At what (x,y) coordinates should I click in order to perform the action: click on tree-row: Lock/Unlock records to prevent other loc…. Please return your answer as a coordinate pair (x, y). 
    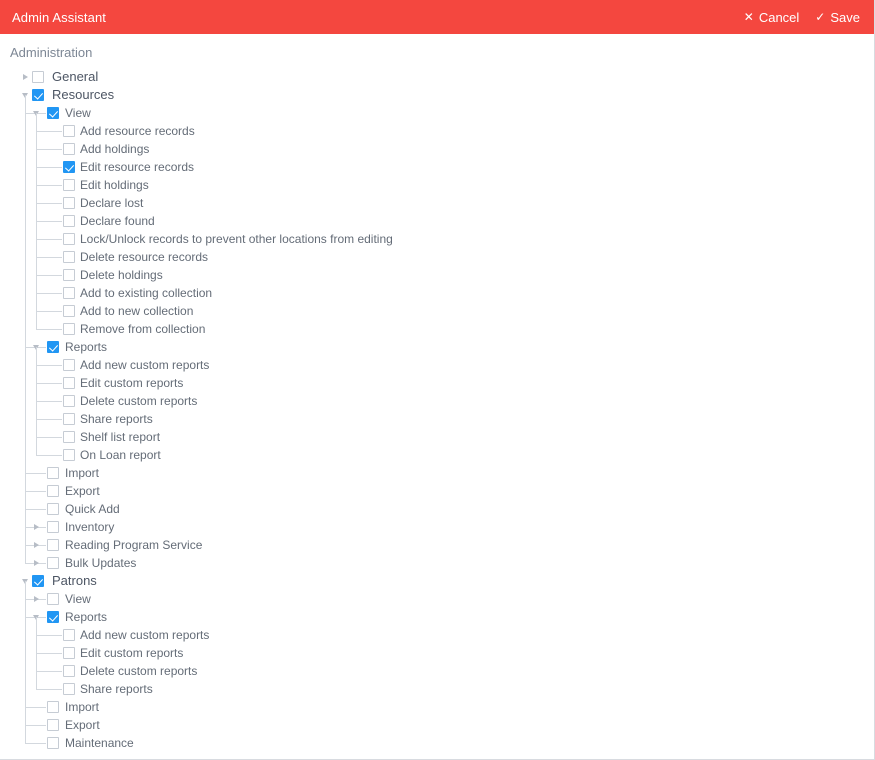
    Looking at the image, I should click on (437, 239).